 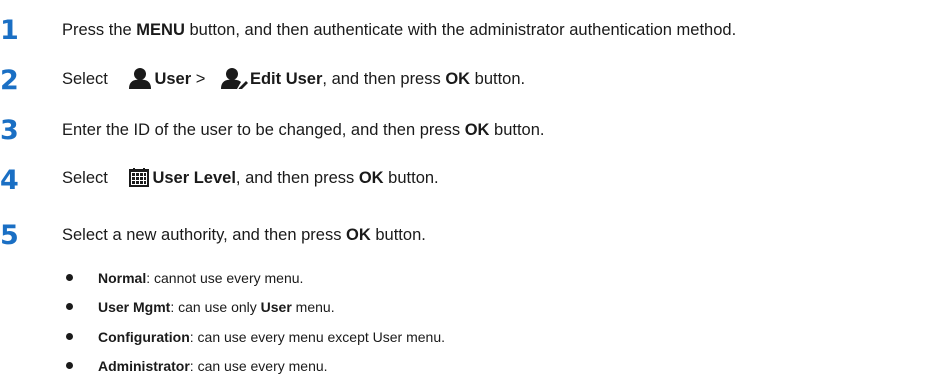 What do you see at coordinates (234, 81) in the screenshot?
I see `edit-user-icon` at bounding box center [234, 81].